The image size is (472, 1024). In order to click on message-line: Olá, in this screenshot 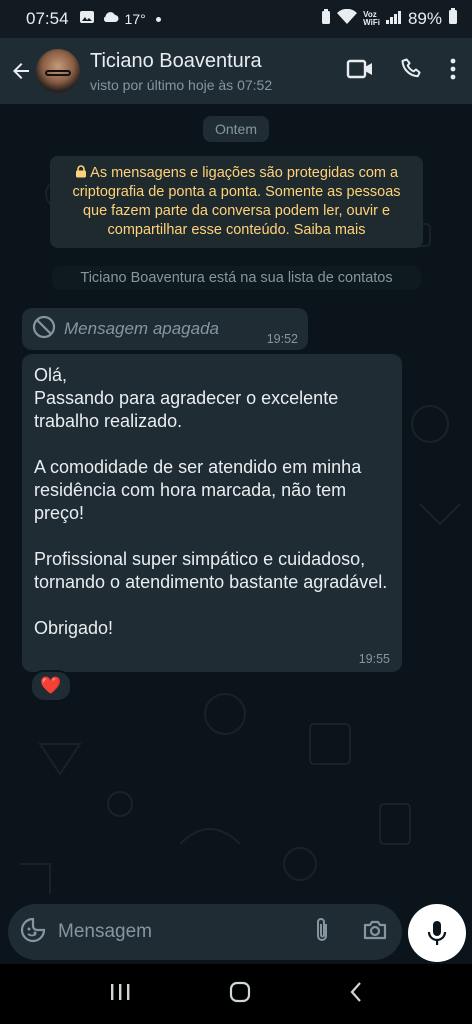, I will do `click(51, 375)`.